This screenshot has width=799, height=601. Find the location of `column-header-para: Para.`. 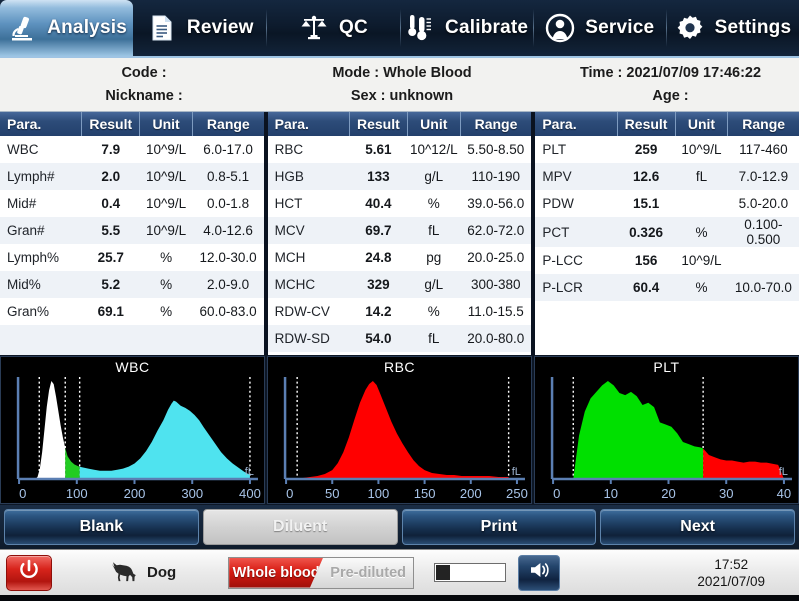

column-header-para: Para. is located at coordinates (308, 124).